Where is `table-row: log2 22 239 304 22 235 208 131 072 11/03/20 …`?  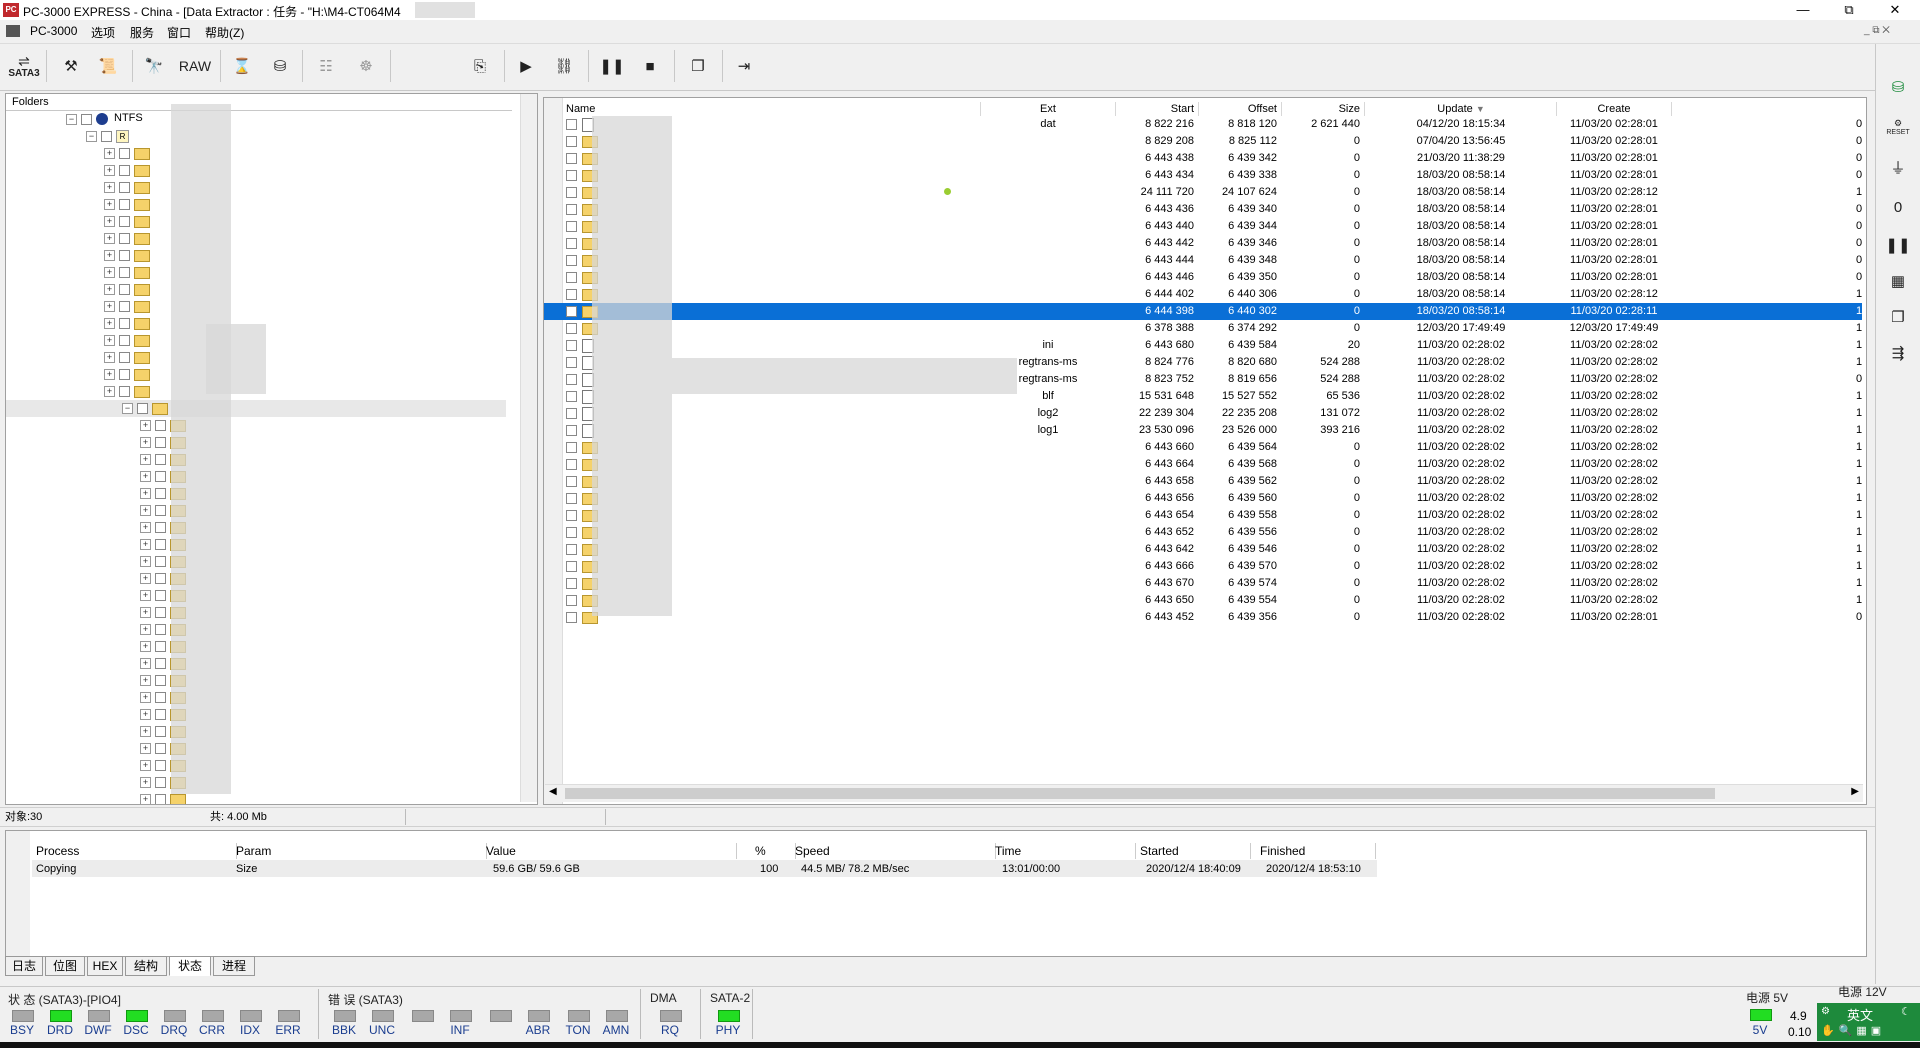 table-row: log2 22 239 304 22 235 208 131 072 11/03/20 … is located at coordinates (1203, 413).